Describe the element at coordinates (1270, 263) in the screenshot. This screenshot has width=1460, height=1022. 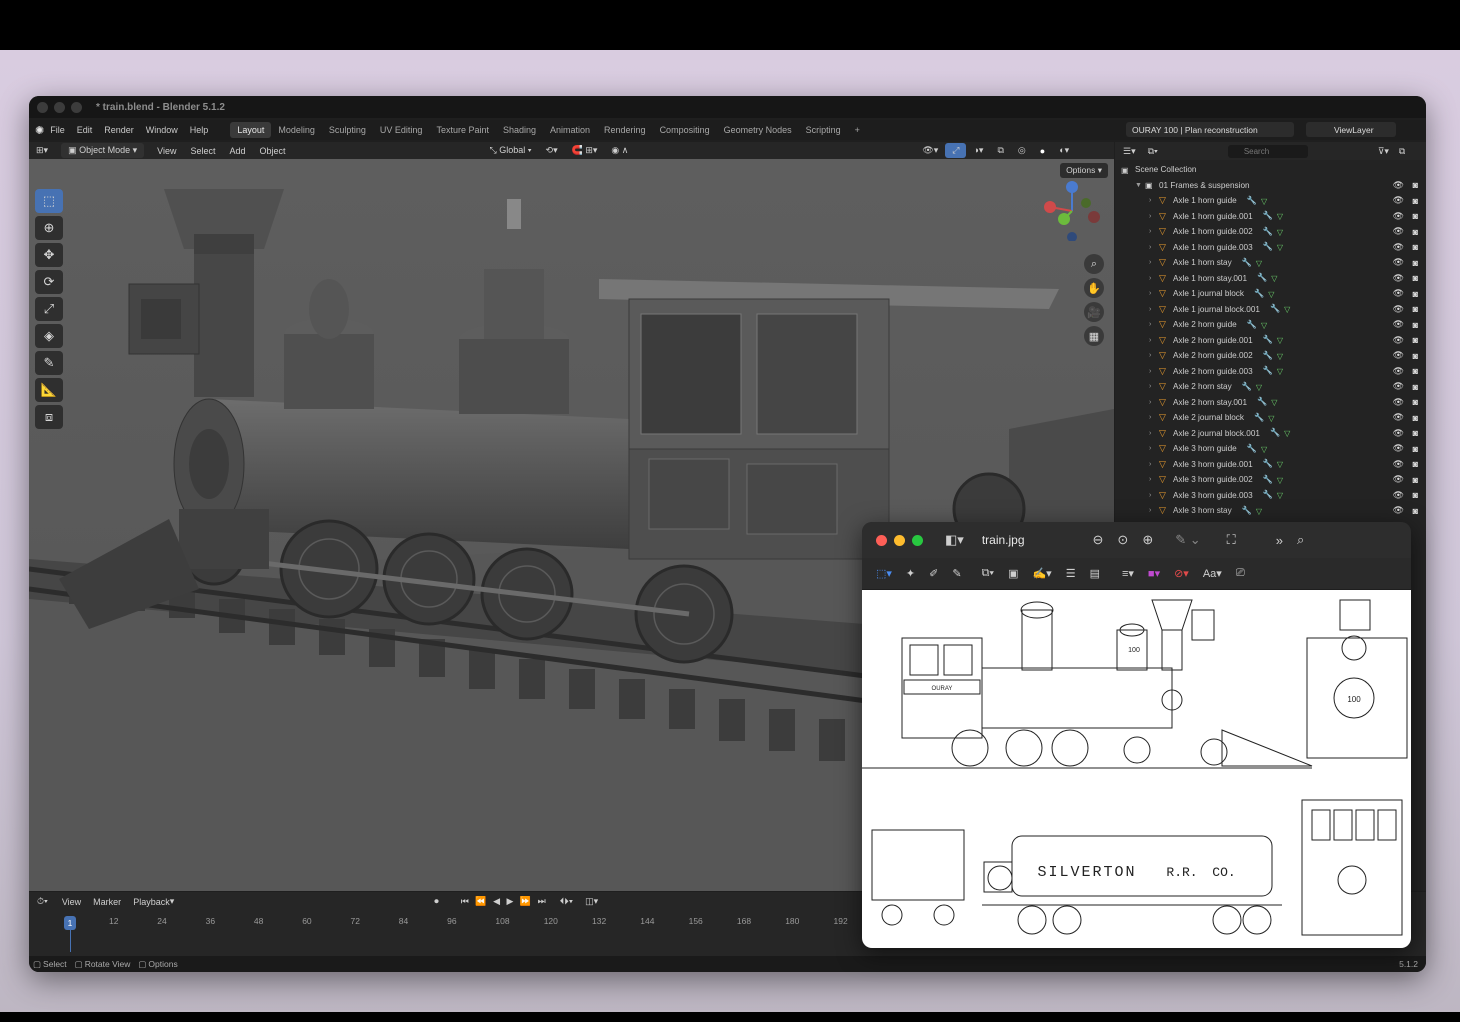
I see `outliner-item: › ▽ Axle 1 horn stay 🔧 ▽ 👁 ◙` at that location.